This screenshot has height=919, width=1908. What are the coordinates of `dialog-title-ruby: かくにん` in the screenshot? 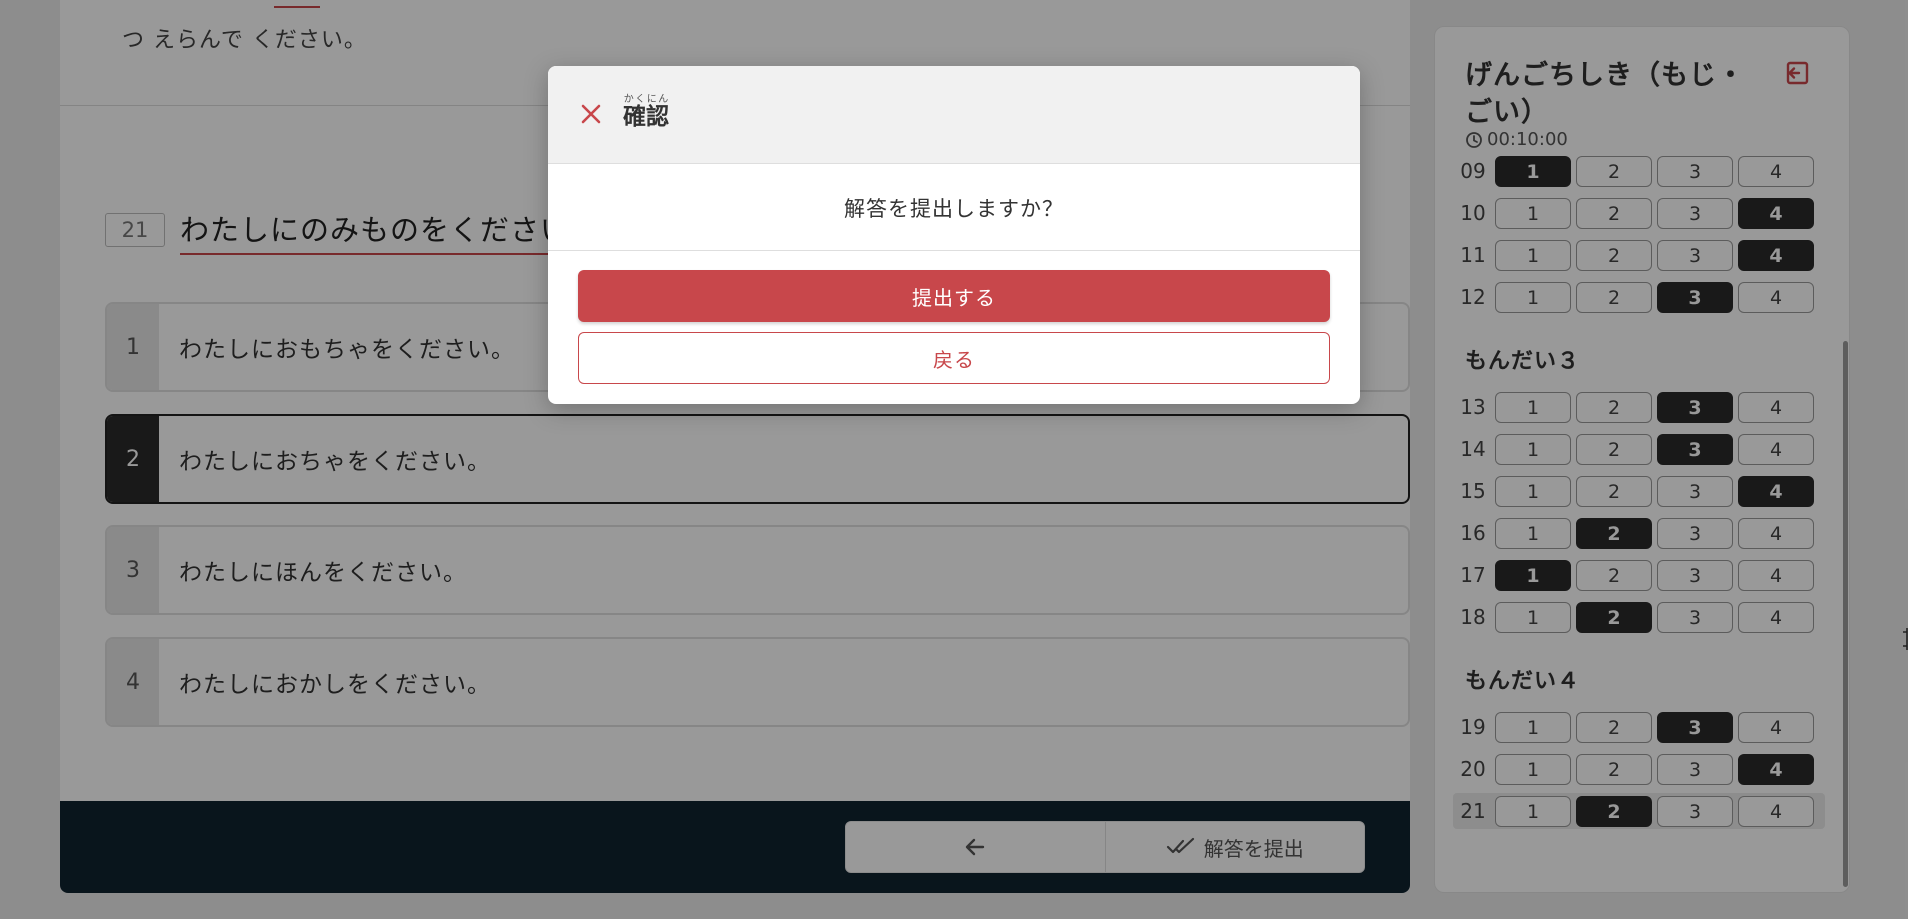 It's located at (646, 99).